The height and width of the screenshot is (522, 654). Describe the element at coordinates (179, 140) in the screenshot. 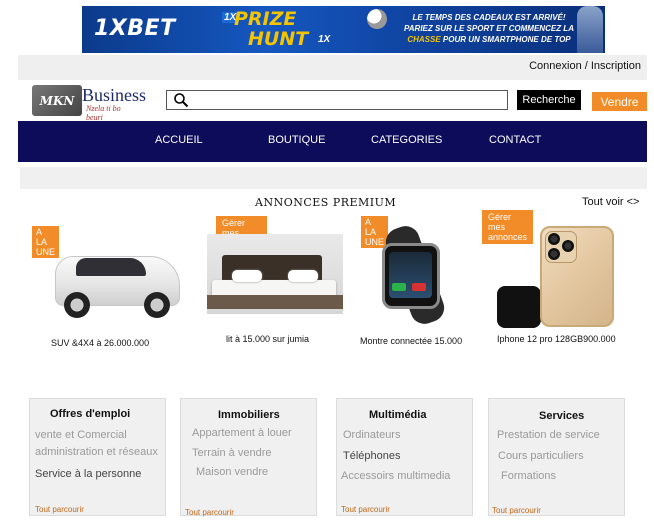

I see `nav-home: ACCUEIL` at that location.